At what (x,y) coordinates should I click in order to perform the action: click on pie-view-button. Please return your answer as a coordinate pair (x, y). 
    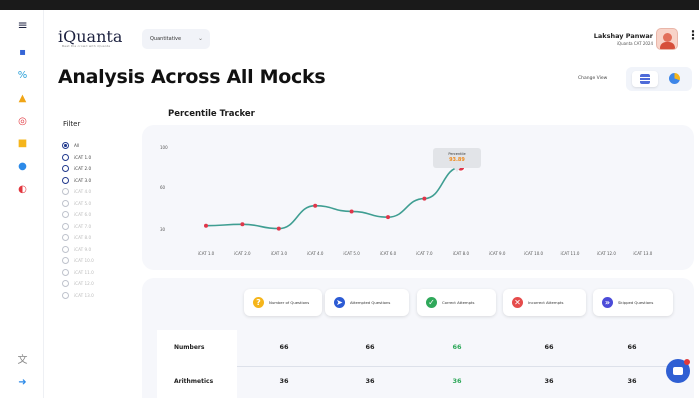
    Looking at the image, I should click on (675, 79).